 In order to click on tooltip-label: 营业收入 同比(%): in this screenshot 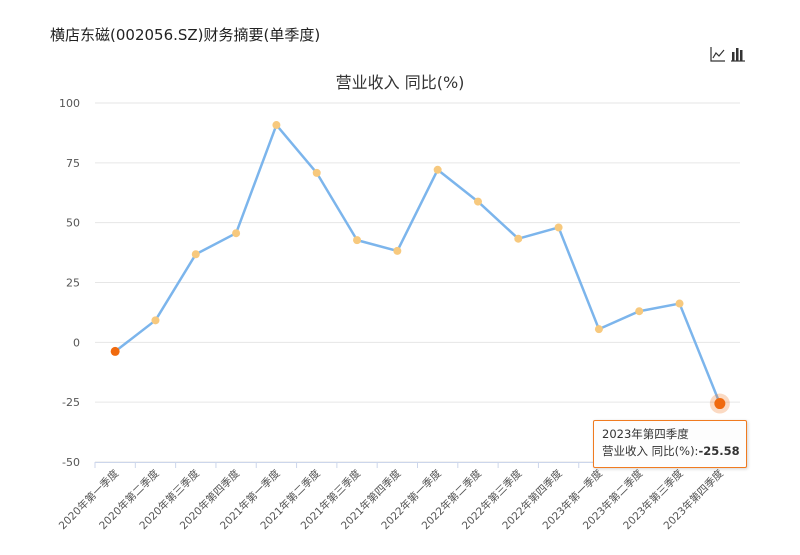, I will do `click(650, 451)`.